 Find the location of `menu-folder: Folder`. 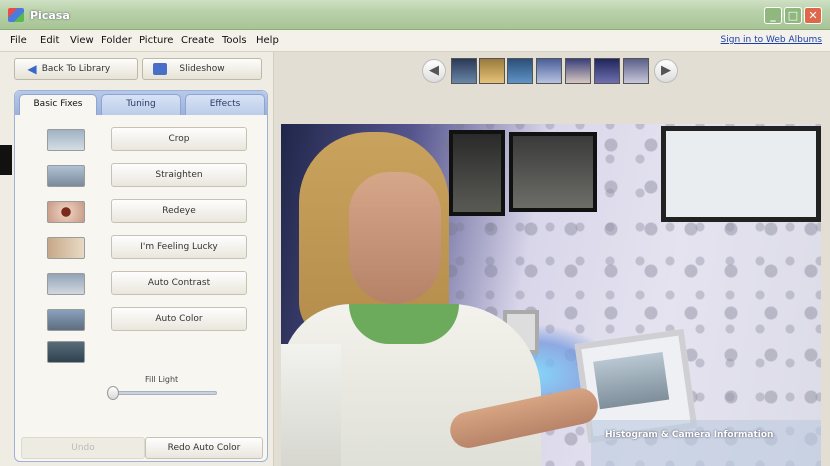

menu-folder: Folder is located at coordinates (116, 40).